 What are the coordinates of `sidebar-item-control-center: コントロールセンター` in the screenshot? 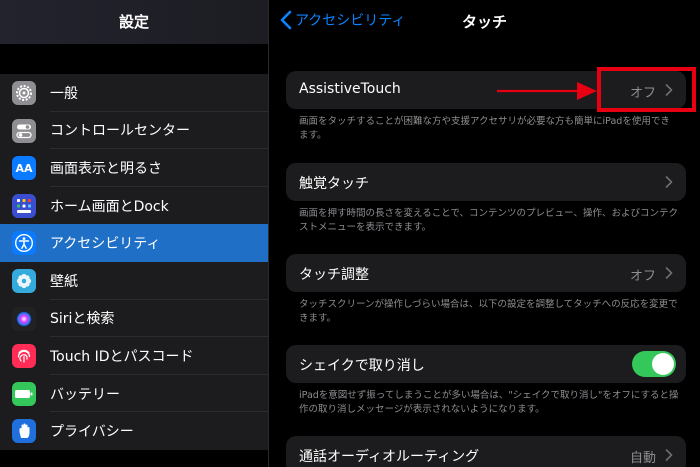 It's located at (134, 131).